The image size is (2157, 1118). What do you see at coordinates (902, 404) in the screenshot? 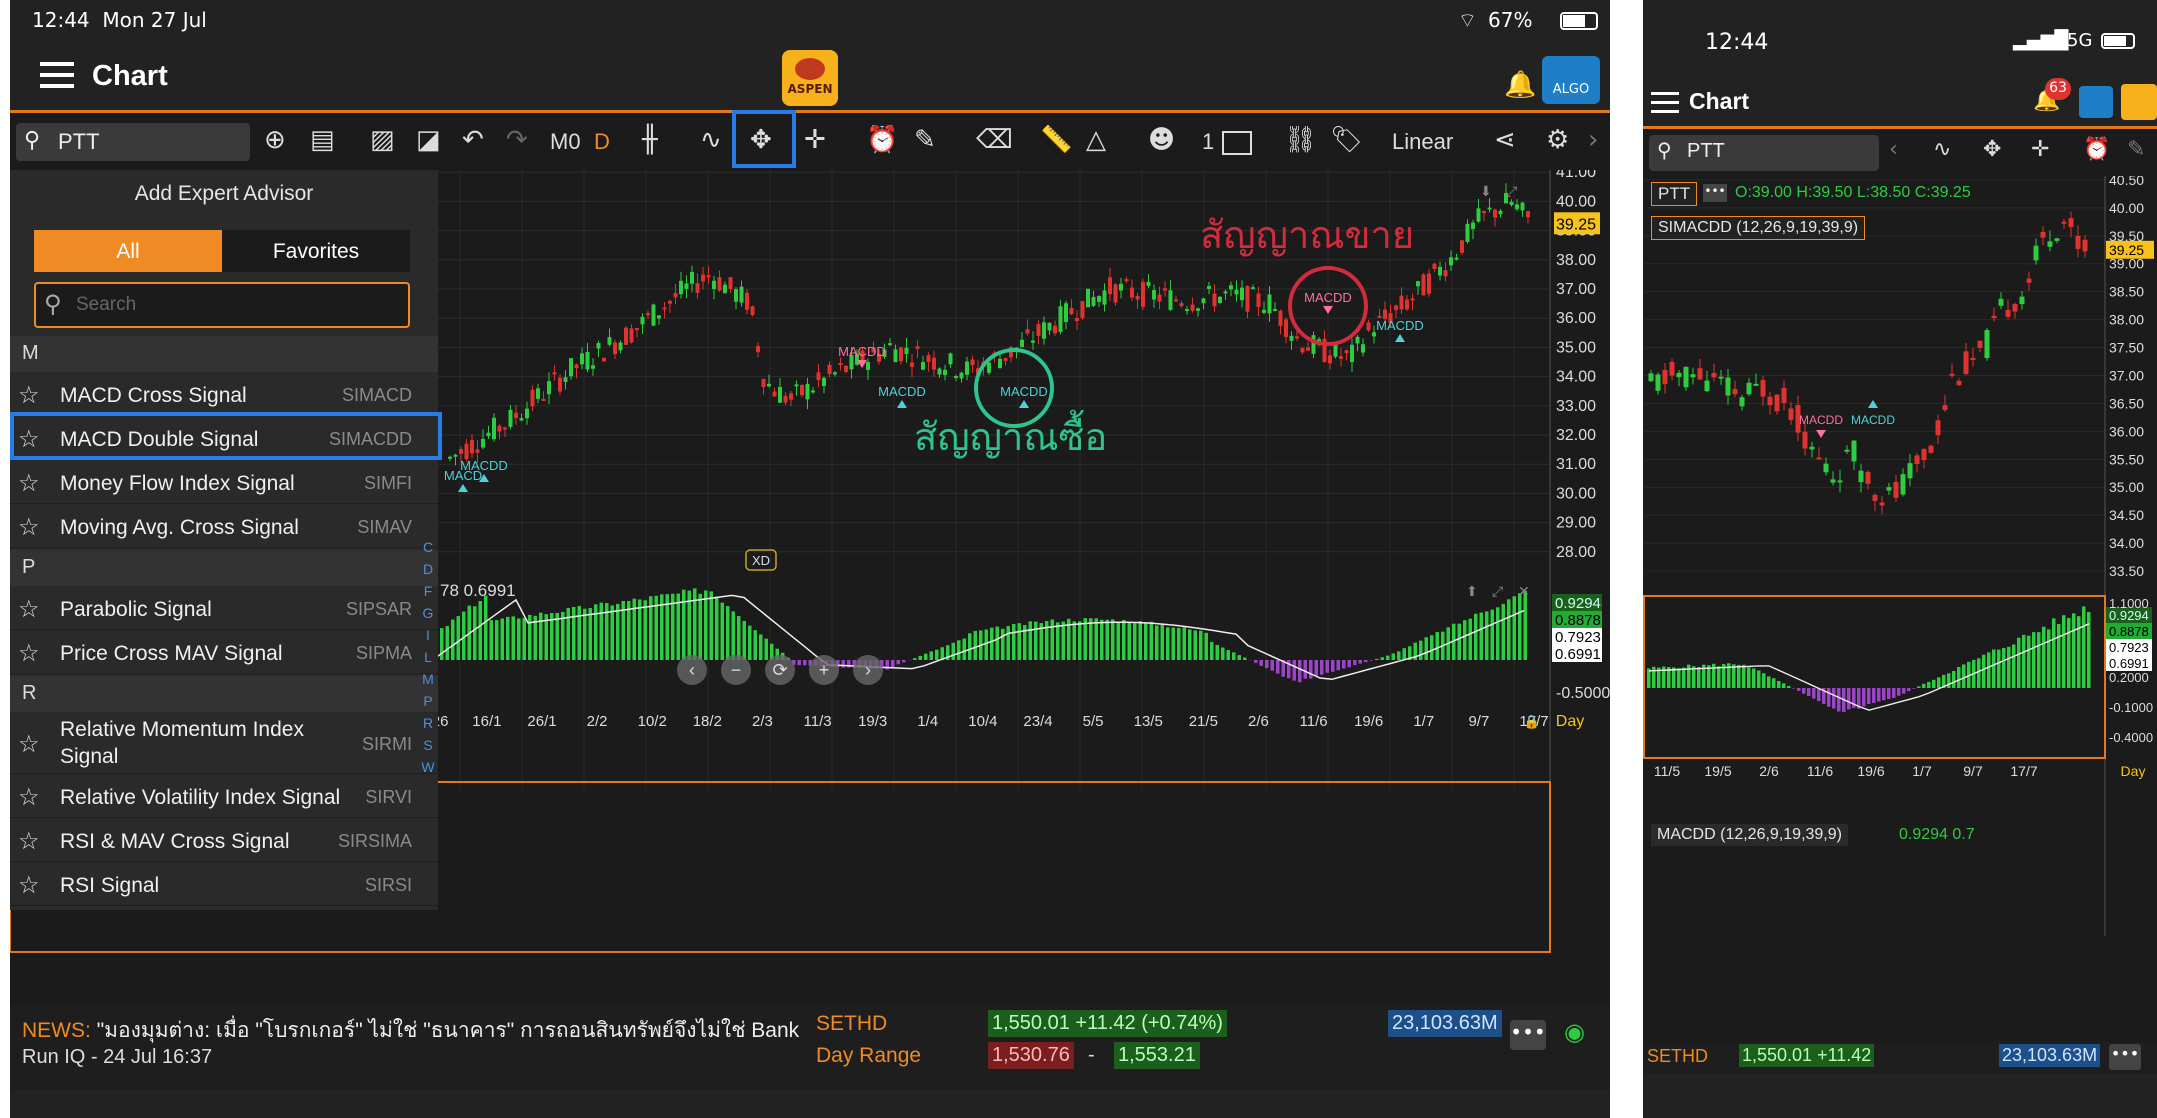
I see `buy-signal-label-arrow` at bounding box center [902, 404].